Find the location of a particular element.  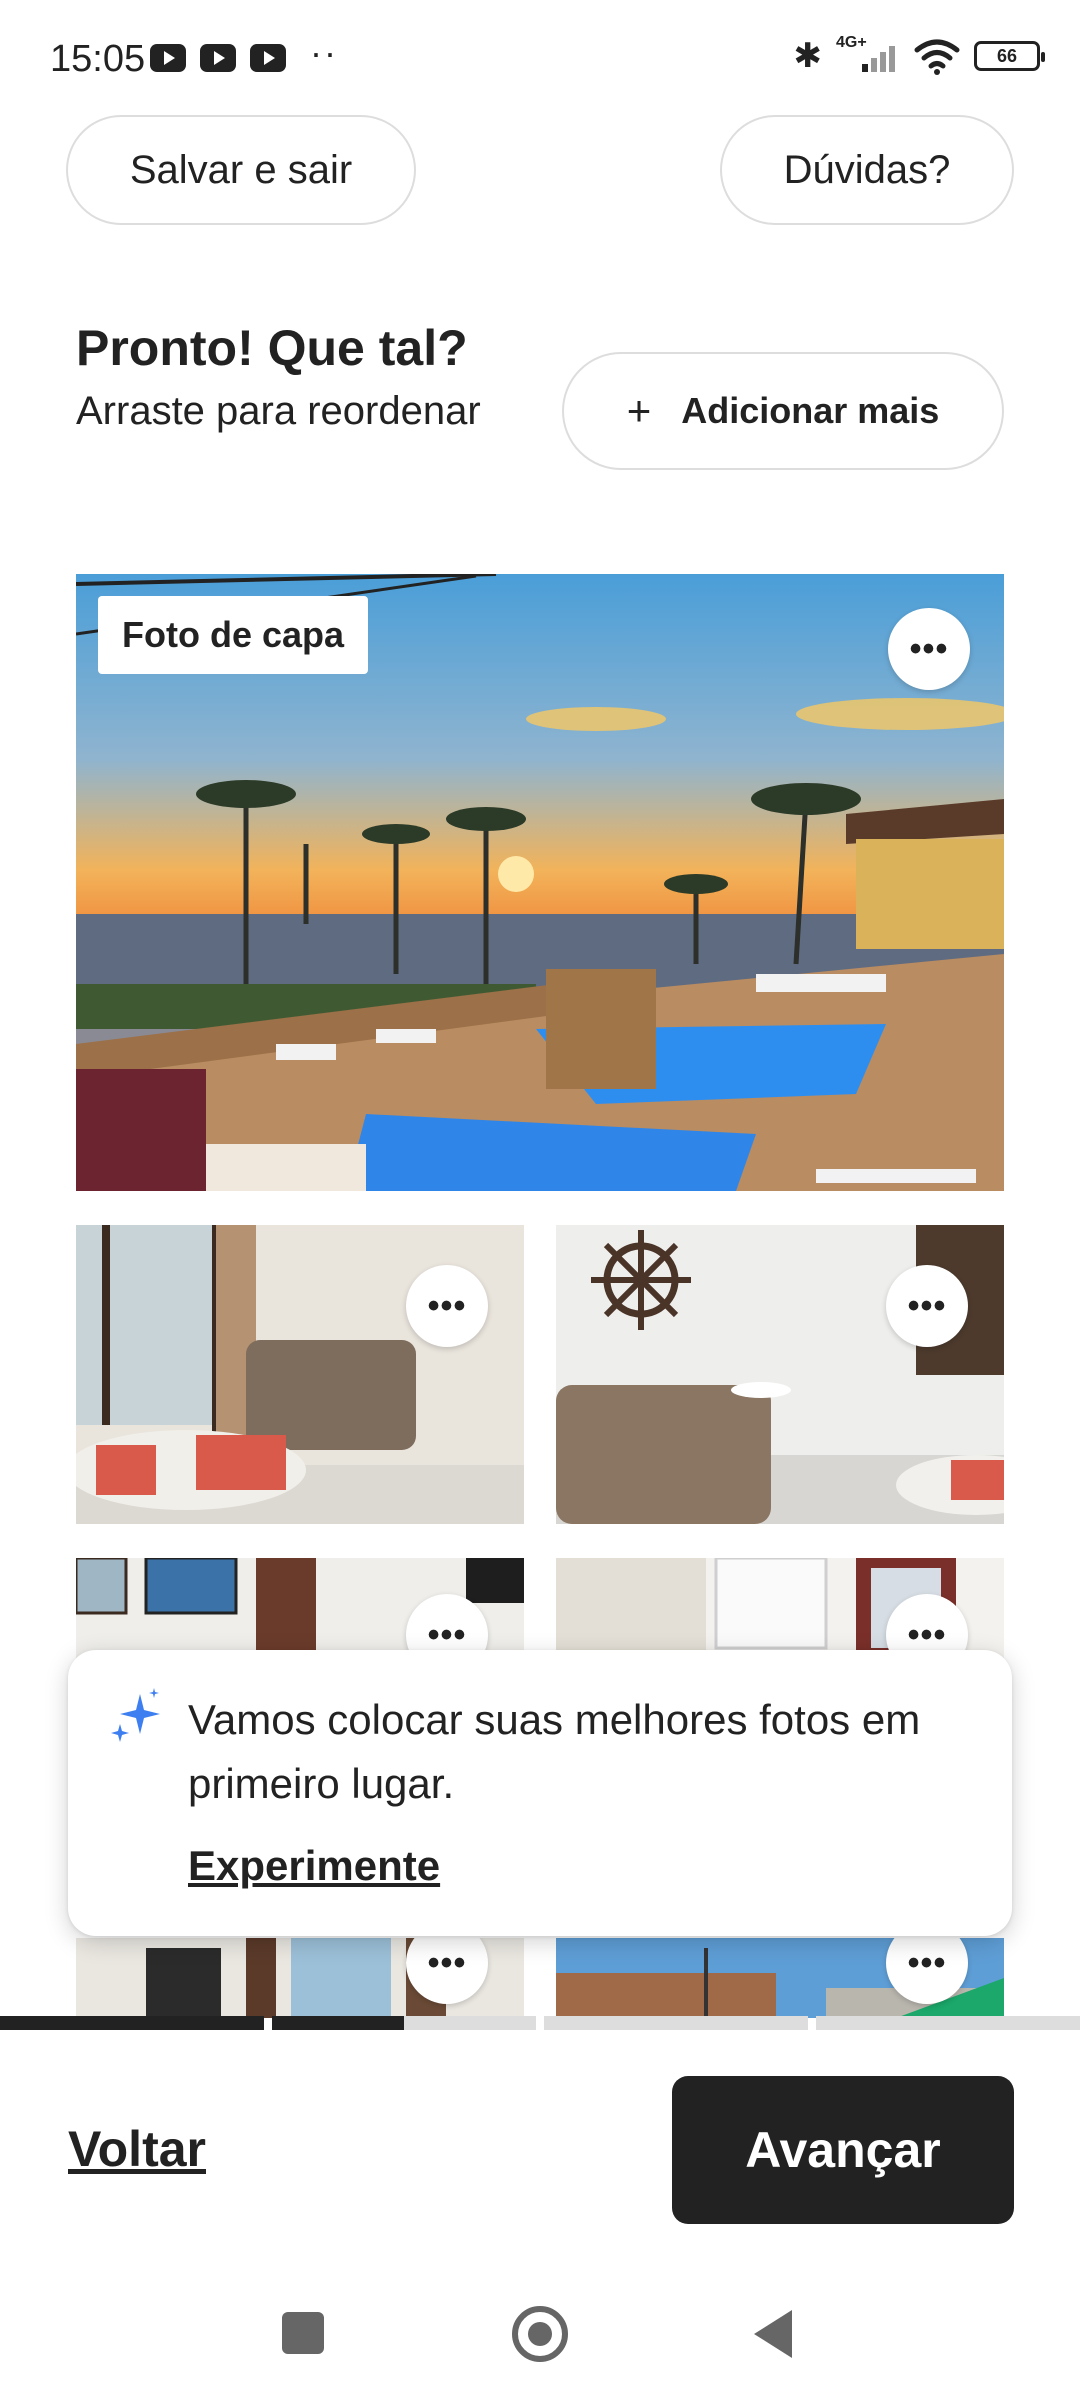

home-icon is located at coordinates (540, 2334).